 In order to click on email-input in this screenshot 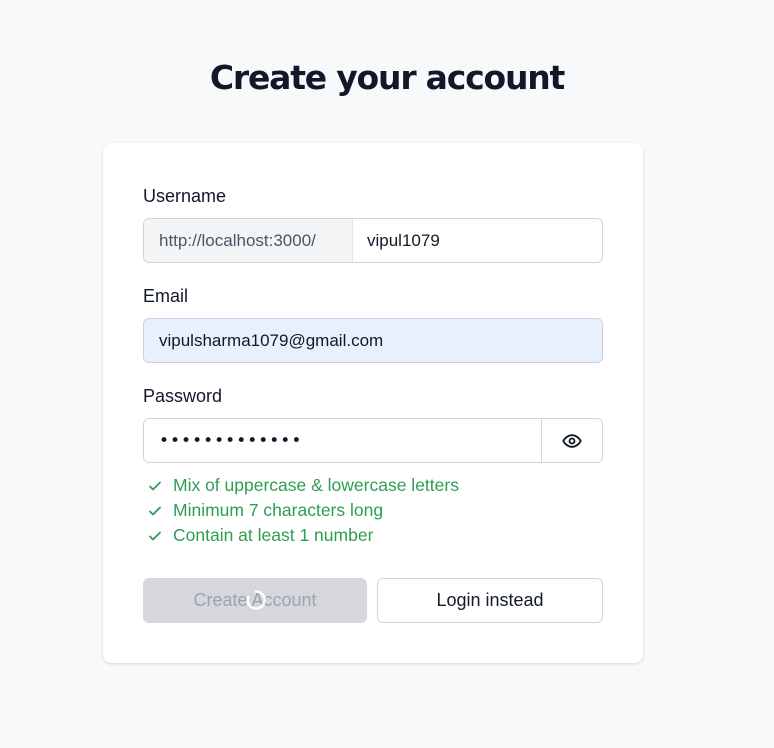, I will do `click(373, 340)`.